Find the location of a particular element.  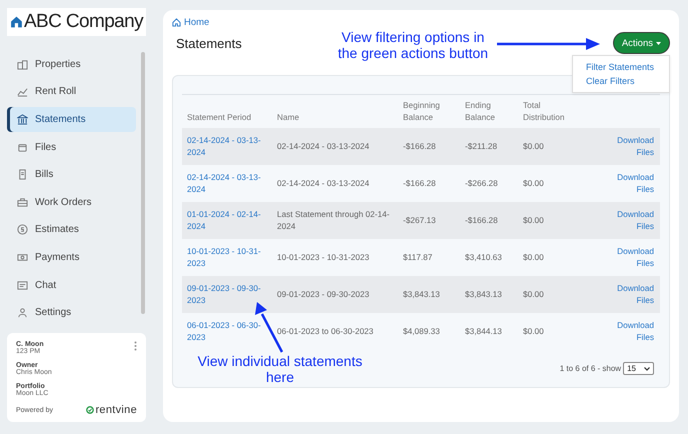

statement-link: 06-01-2023 - 06-30-2023 is located at coordinates (228, 332).